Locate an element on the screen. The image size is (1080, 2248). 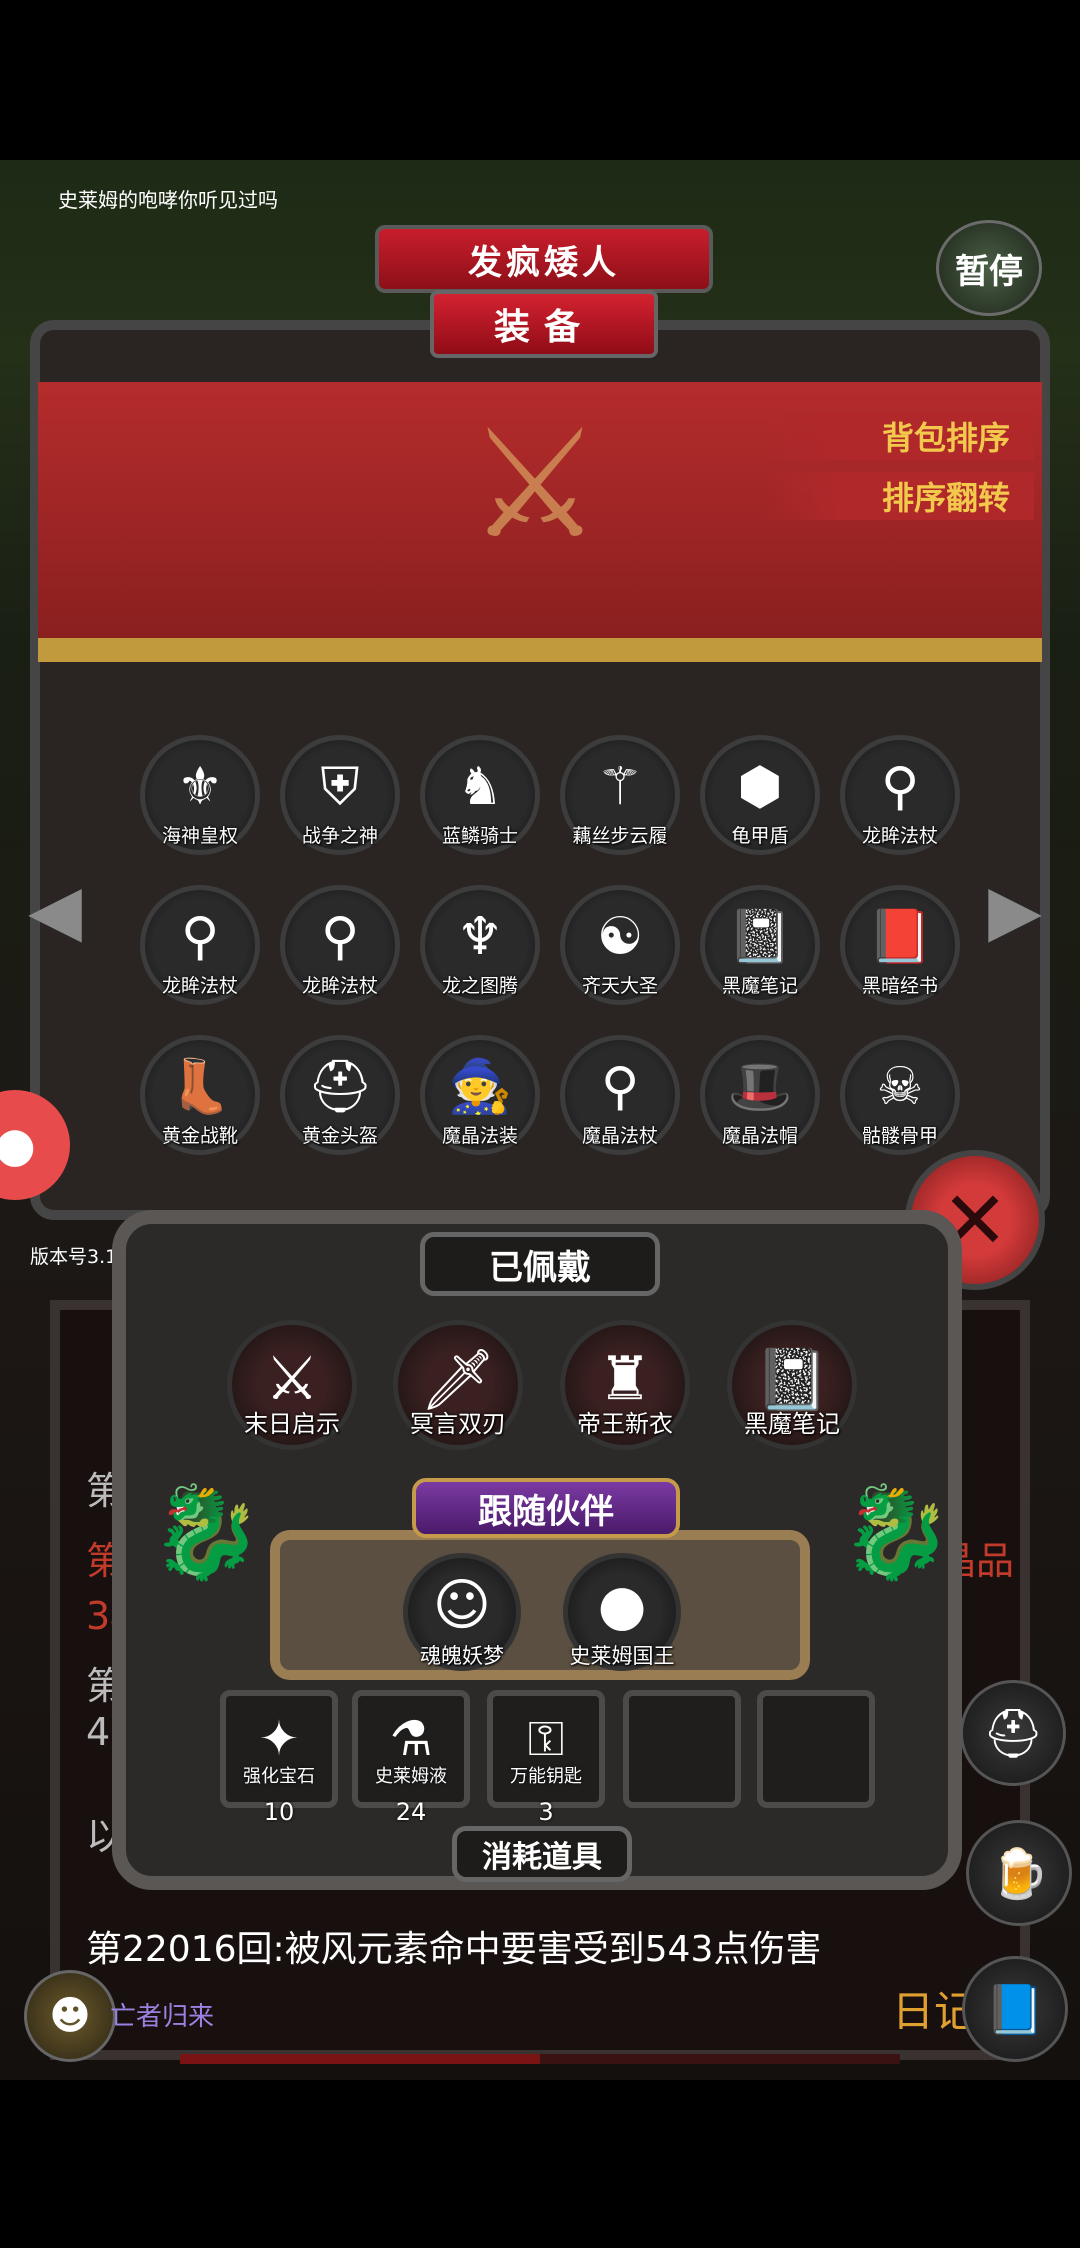
inventory-slot: ♞ 蓝鳞骑士 is located at coordinates (480, 795).